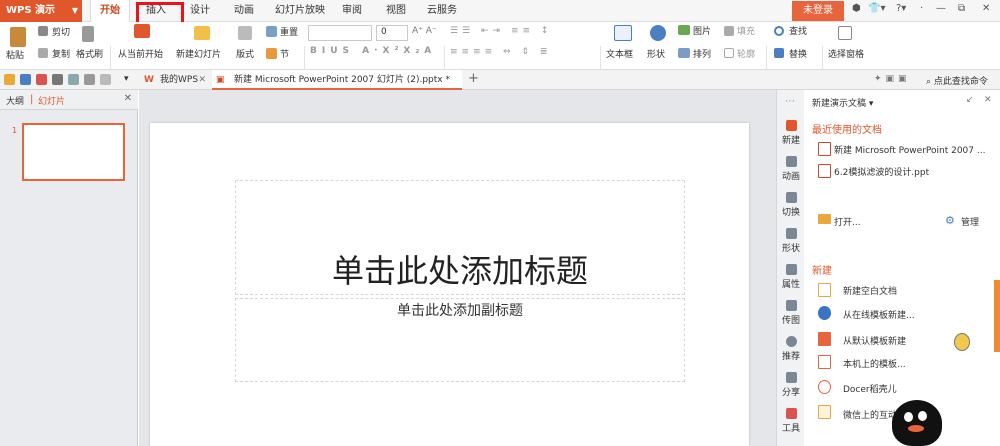 The image size is (1000, 446). I want to click on open-icon, so click(9, 79).